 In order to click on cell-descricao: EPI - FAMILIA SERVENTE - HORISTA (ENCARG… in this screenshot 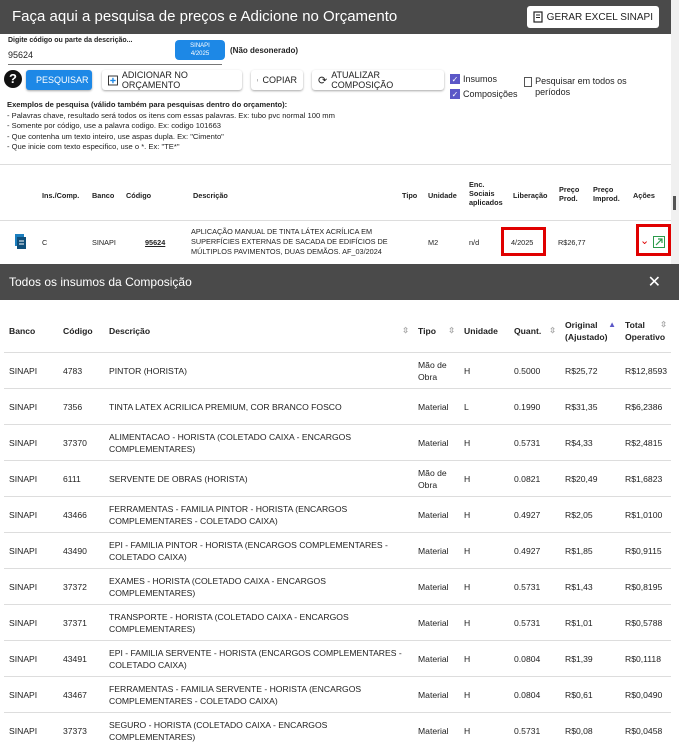, I will do `click(258, 659)`.